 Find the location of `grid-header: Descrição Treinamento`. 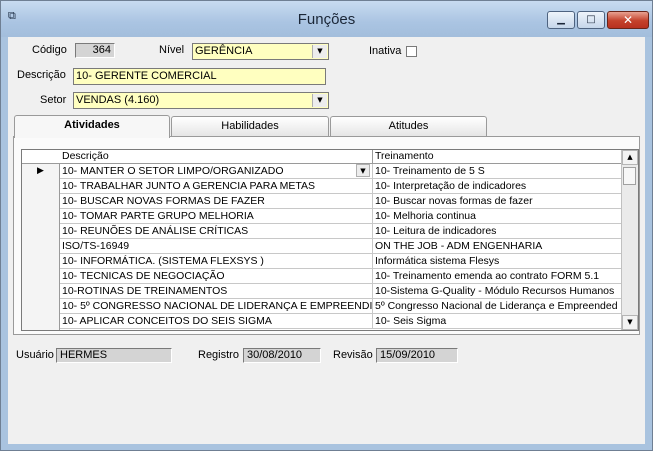

grid-header: Descrição Treinamento is located at coordinates (322, 157).